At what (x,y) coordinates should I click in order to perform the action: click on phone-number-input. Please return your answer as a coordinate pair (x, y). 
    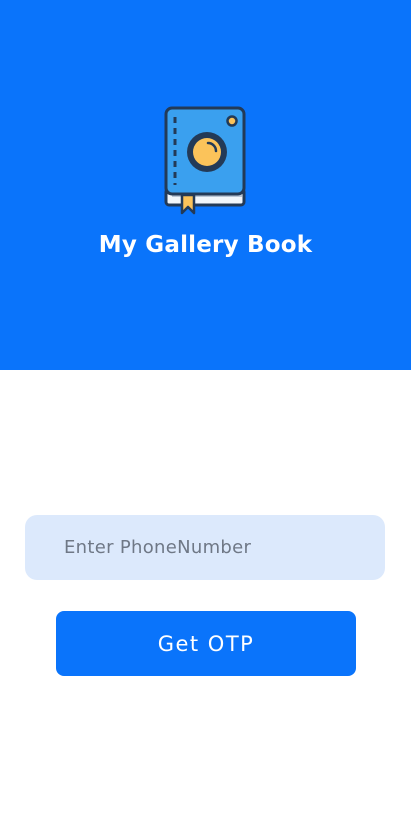
    Looking at the image, I should click on (205, 547).